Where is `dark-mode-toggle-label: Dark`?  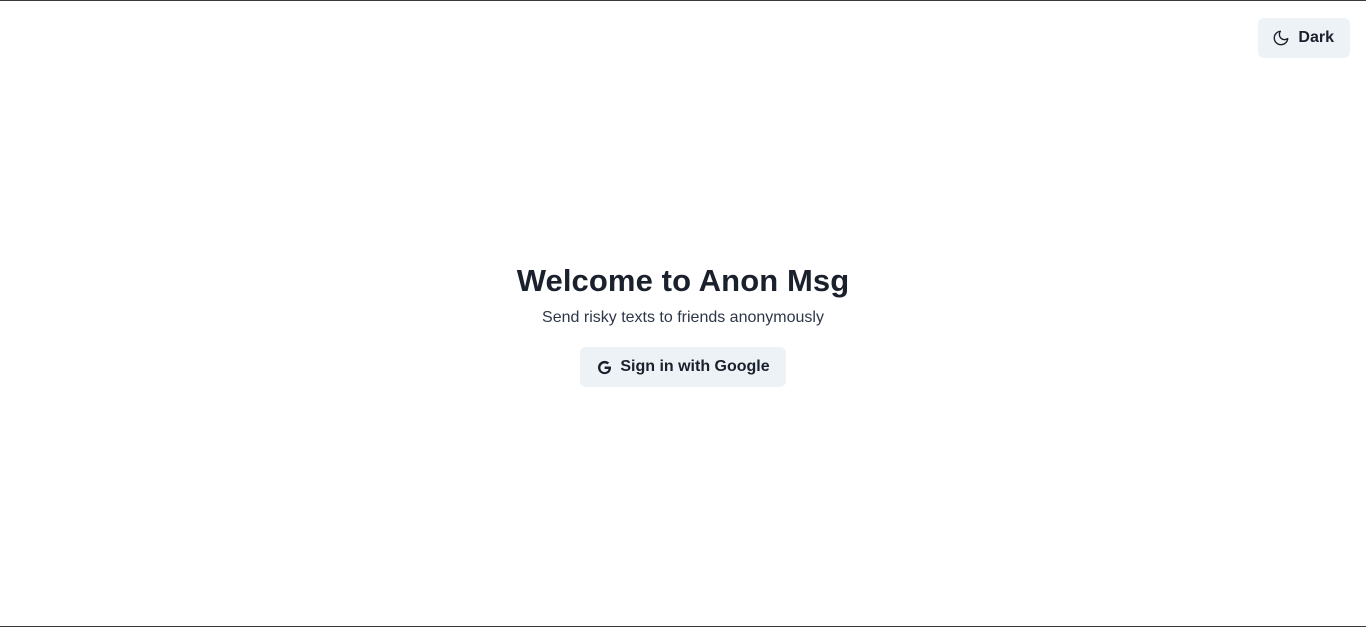 dark-mode-toggle-label: Dark is located at coordinates (1316, 37).